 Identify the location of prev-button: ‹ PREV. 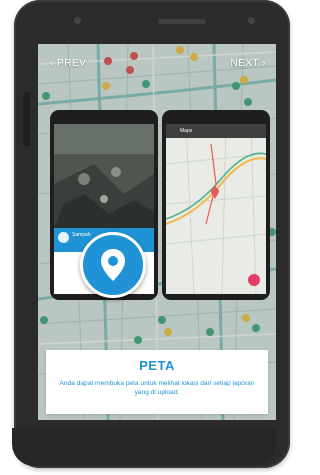
(68, 63).